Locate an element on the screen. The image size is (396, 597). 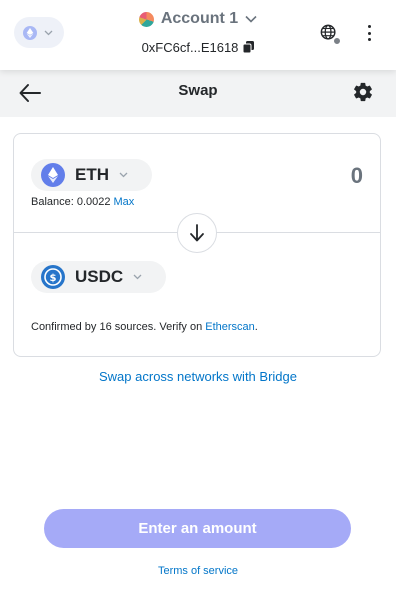
verification-suffix: . is located at coordinates (256, 327).